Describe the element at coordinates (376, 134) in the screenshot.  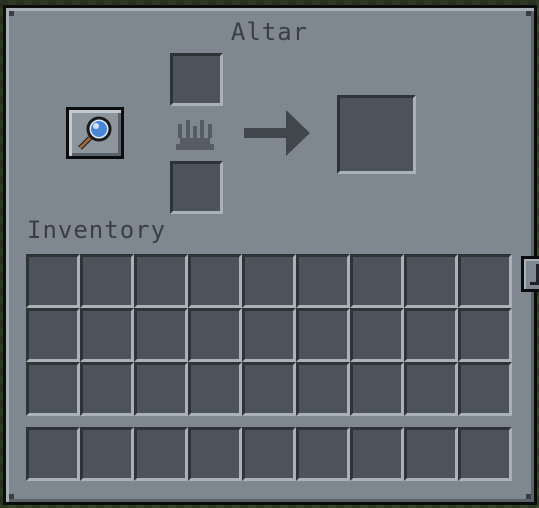
I see `altar-output-slot` at that location.